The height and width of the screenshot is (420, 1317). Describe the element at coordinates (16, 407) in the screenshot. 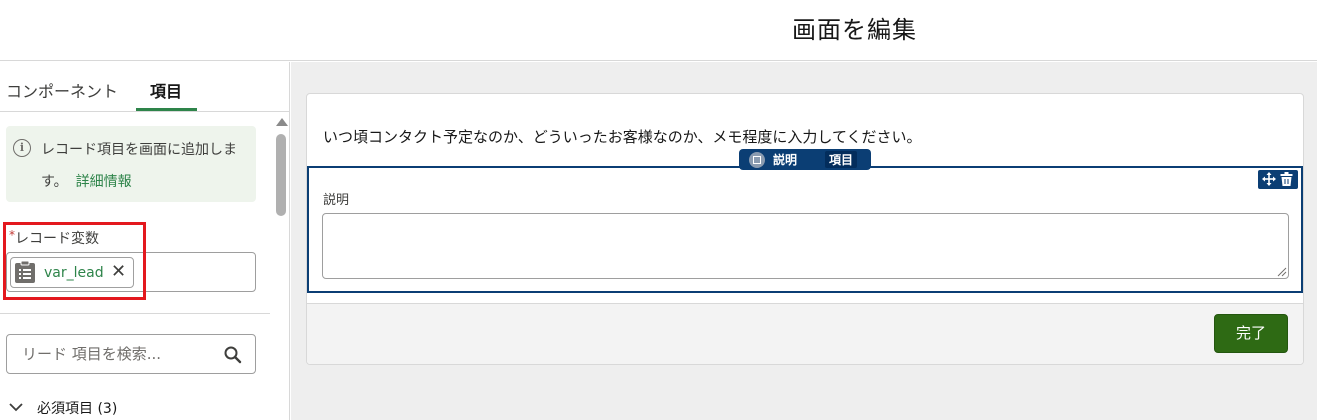

I see `chevron-down-icon` at that location.